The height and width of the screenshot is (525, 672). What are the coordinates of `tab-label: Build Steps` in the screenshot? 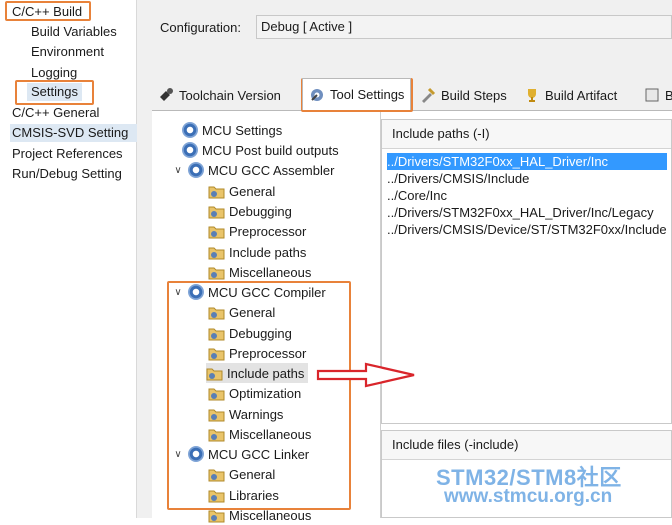 It's located at (474, 95).